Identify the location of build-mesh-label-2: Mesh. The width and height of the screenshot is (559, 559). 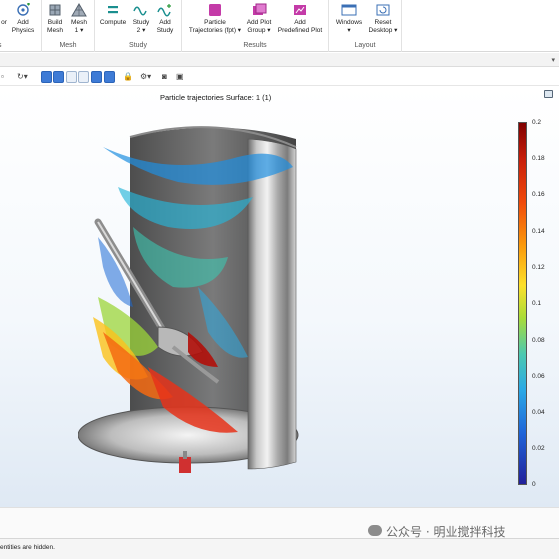
(55, 30).